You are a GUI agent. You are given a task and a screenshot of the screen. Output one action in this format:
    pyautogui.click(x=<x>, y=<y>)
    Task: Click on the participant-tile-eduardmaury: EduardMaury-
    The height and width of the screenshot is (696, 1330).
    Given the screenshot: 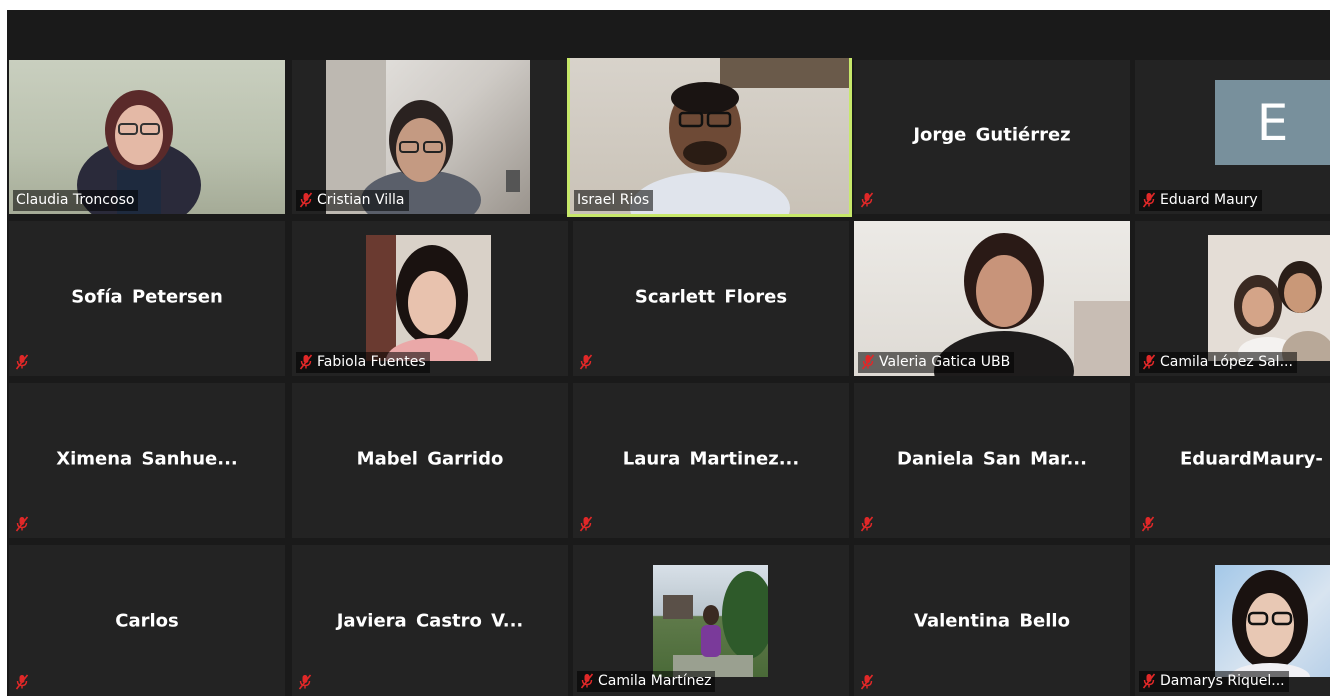 What is the action you would take?
    pyautogui.click(x=1232, y=460)
    